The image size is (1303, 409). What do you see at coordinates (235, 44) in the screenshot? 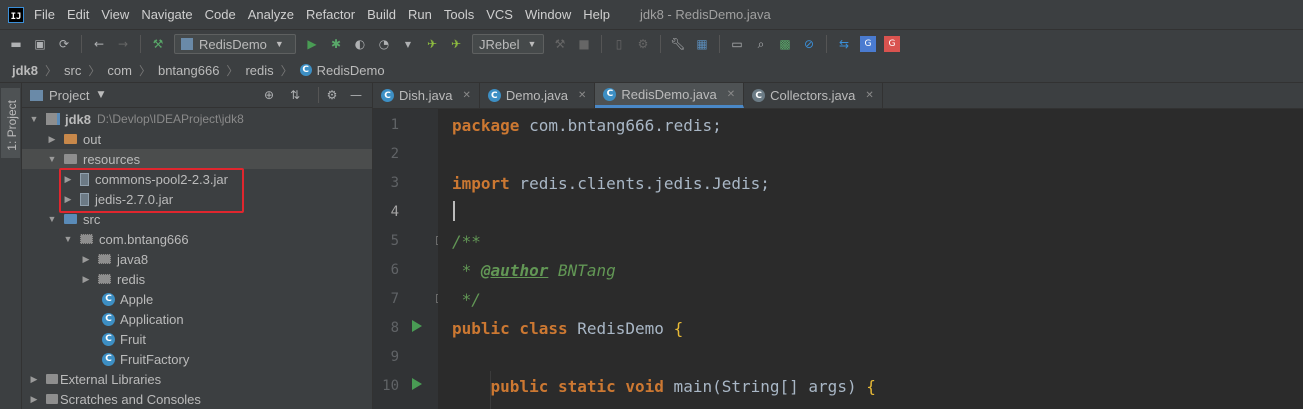
I see `run-config-select: RedisDemo ▼` at bounding box center [235, 44].